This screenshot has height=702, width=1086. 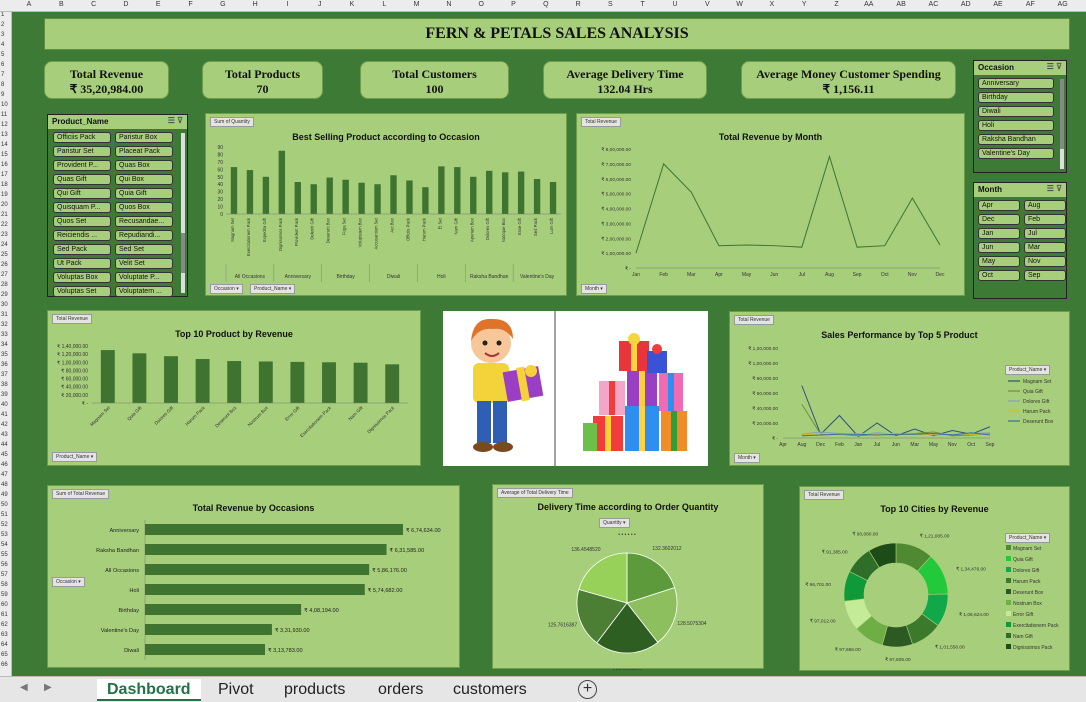 I want to click on slicer-item: Qui Box, so click(x=144, y=179).